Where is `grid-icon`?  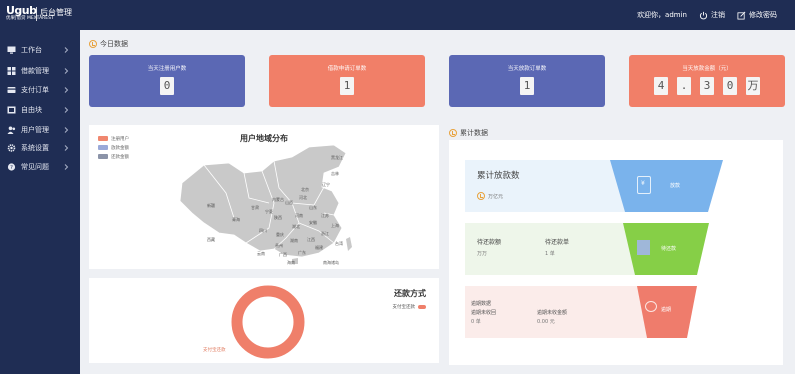
grid-icon is located at coordinates (11, 71).